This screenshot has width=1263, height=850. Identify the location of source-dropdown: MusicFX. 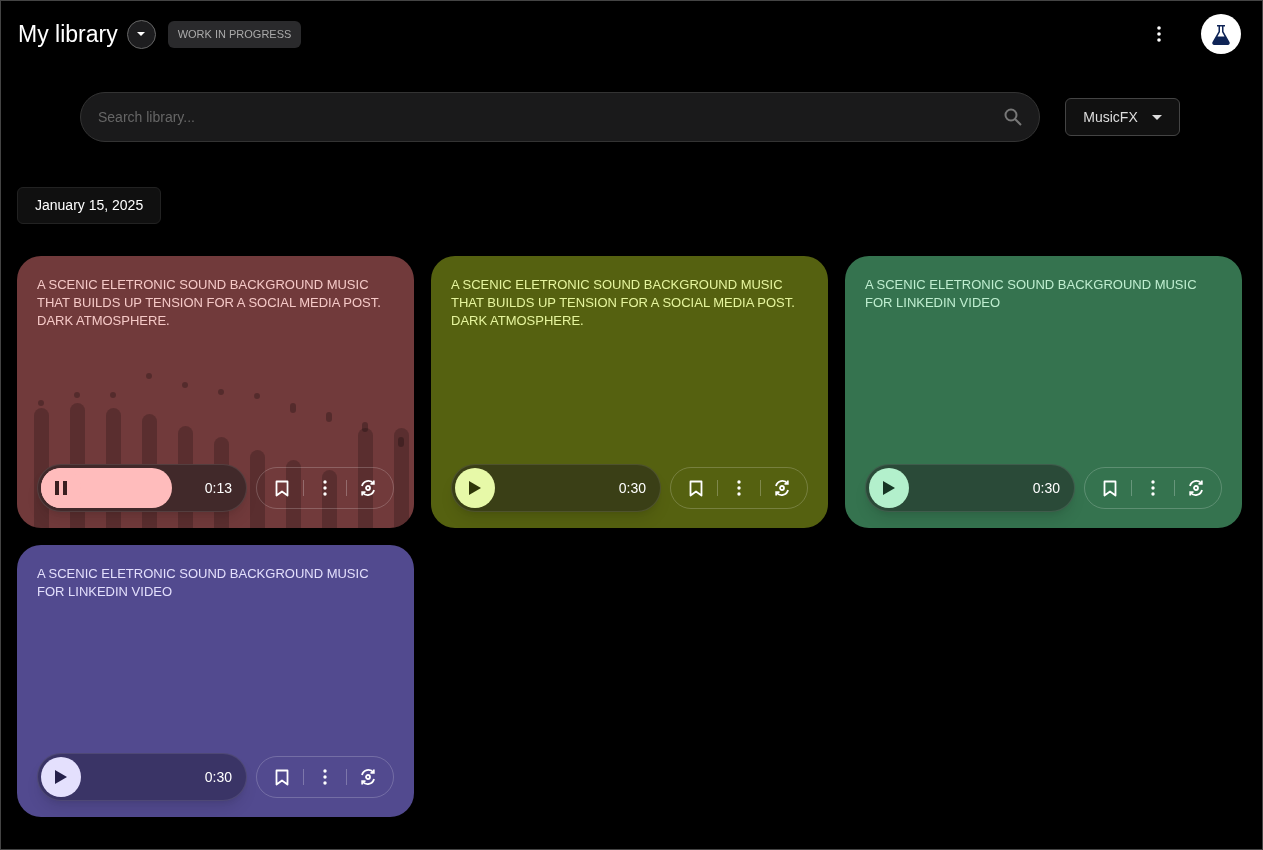
(1122, 117).